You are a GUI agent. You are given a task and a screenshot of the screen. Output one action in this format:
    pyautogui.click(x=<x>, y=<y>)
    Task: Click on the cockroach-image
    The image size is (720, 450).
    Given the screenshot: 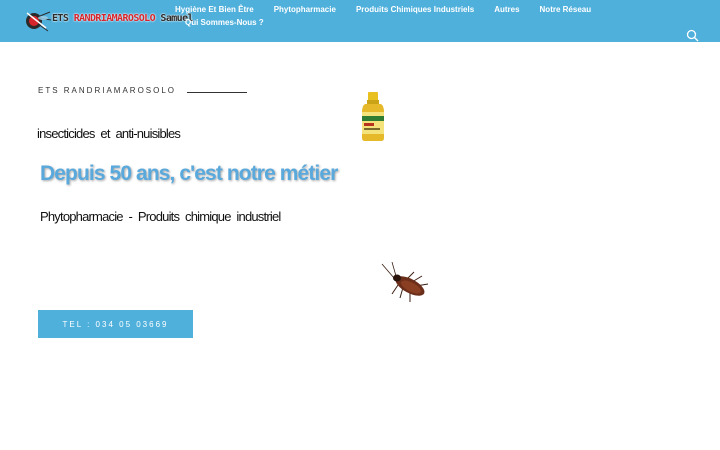 What is the action you would take?
    pyautogui.click(x=405, y=282)
    